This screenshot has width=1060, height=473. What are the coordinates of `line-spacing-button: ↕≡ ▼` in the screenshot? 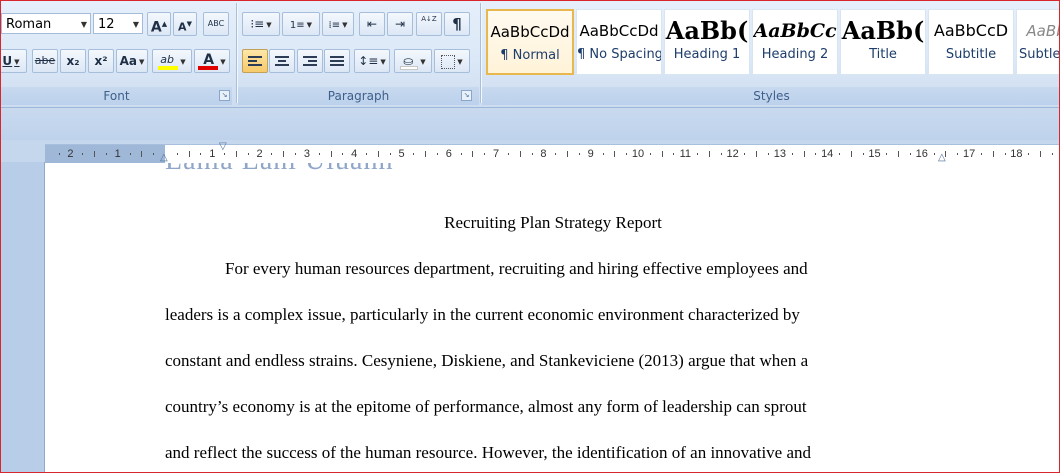 It's located at (372, 61).